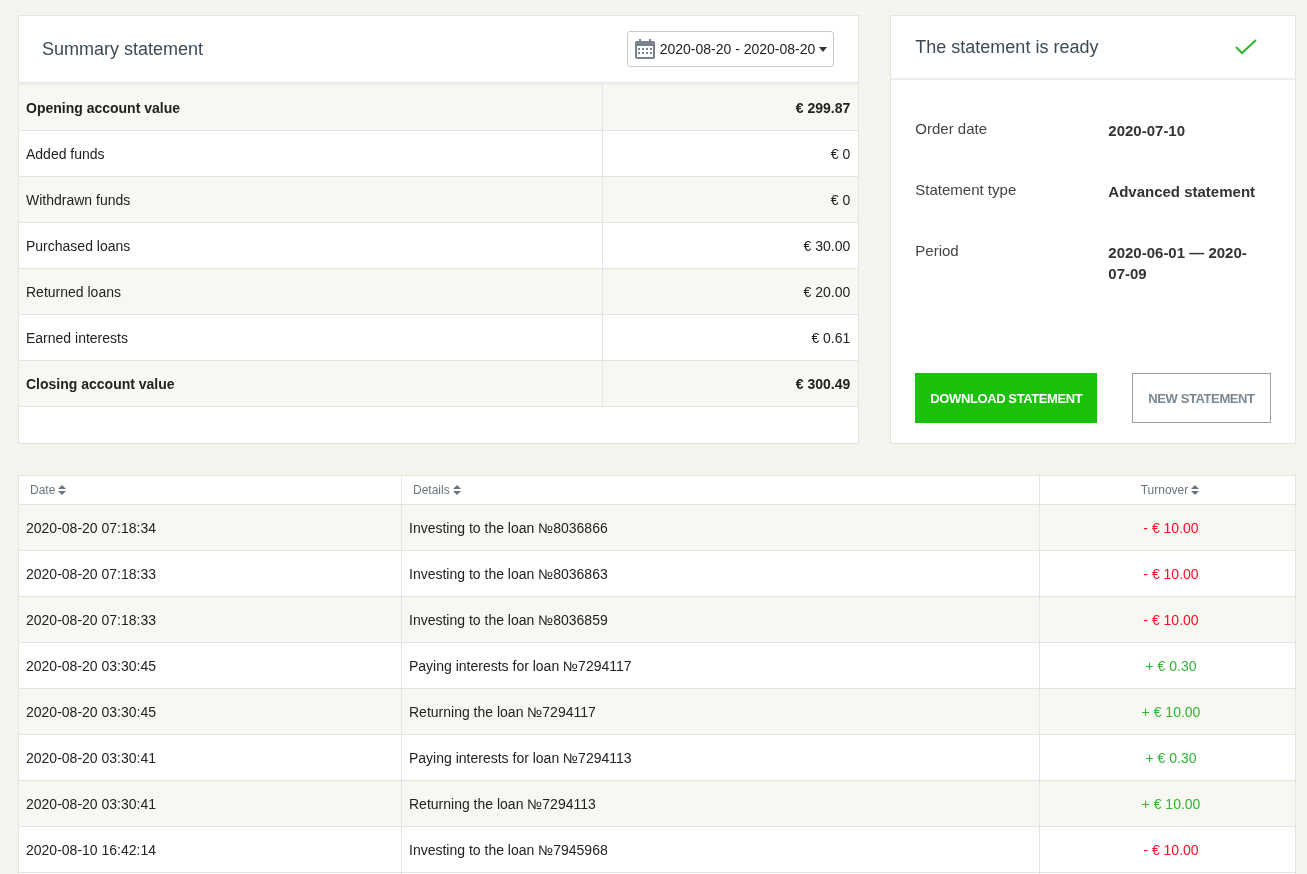 The width and height of the screenshot is (1307, 874). What do you see at coordinates (721, 711) in the screenshot?
I see `table-cell: Returning the loan №7294117` at bounding box center [721, 711].